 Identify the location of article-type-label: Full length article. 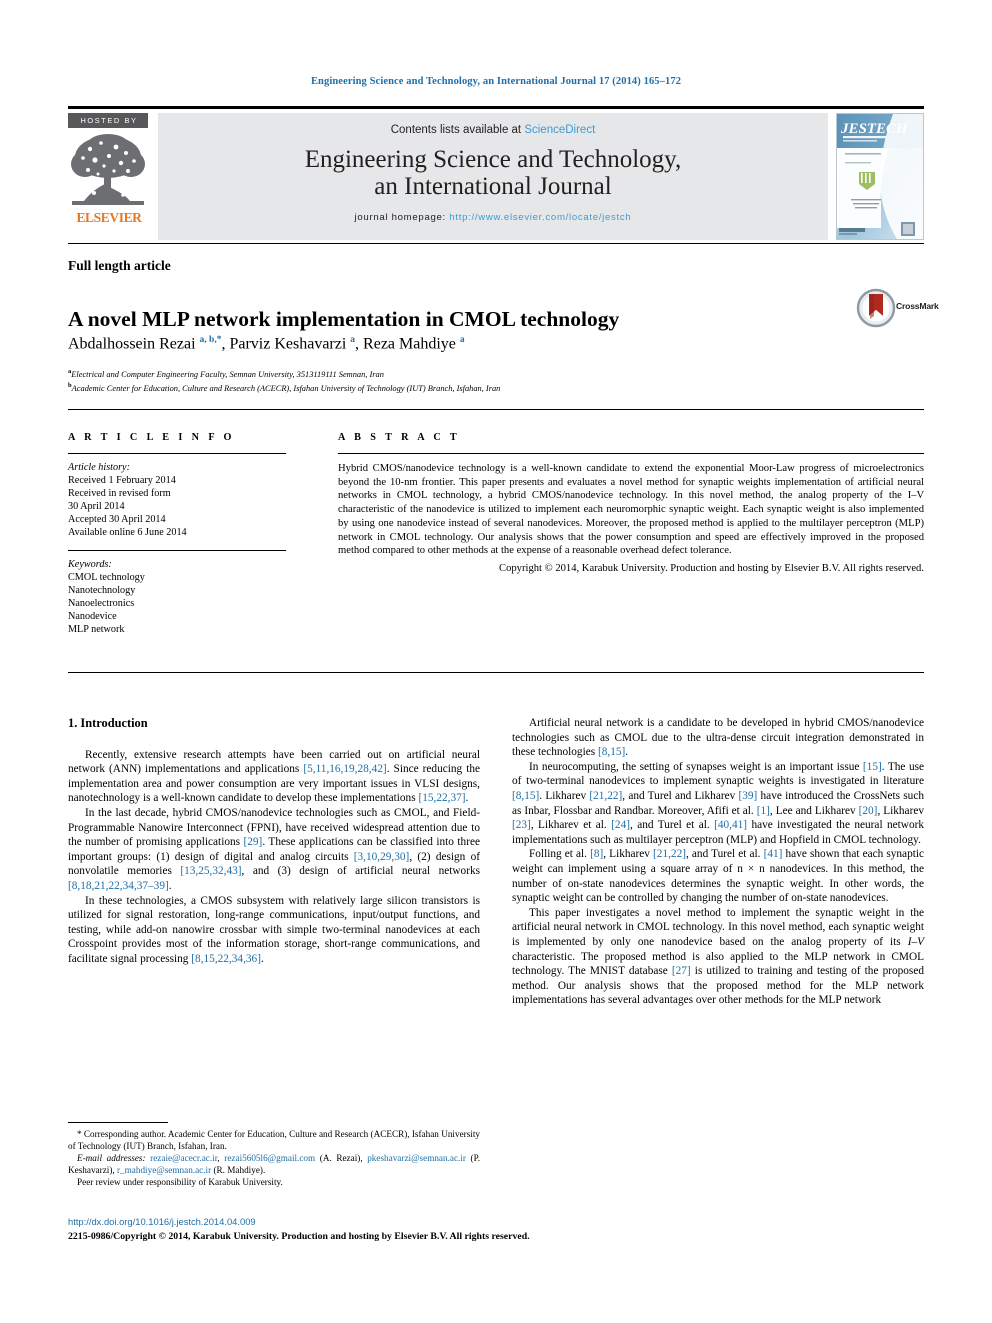
(119, 265).